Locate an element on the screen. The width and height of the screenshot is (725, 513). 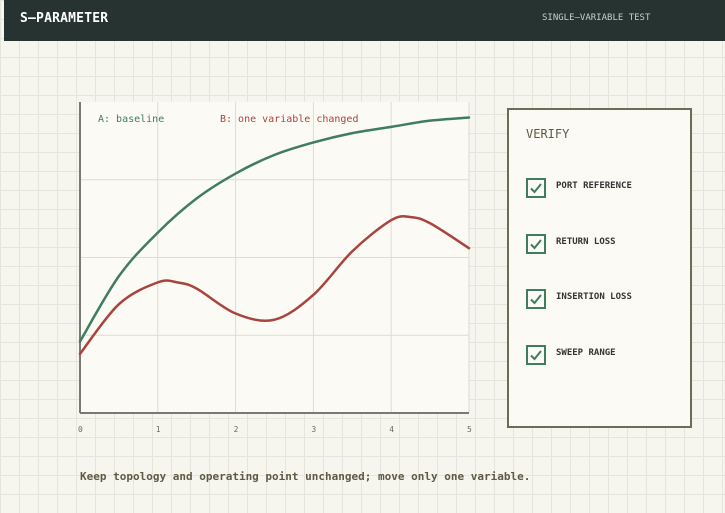
verify-item-label: PORT REFERENCE is located at coordinates (594, 186).